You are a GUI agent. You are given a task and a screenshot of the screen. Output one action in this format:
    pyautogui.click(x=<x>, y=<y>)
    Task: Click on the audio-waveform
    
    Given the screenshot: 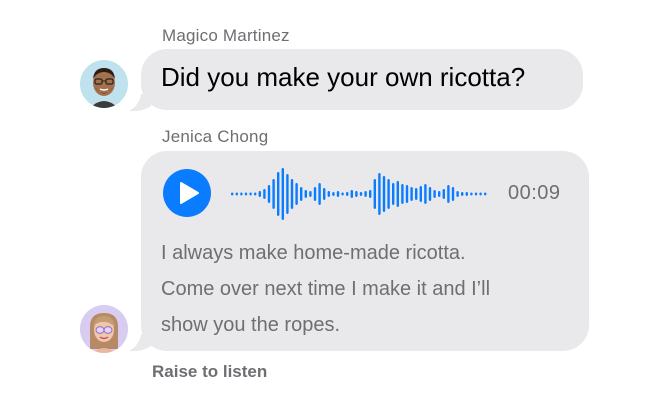 What is the action you would take?
    pyautogui.click(x=361, y=194)
    